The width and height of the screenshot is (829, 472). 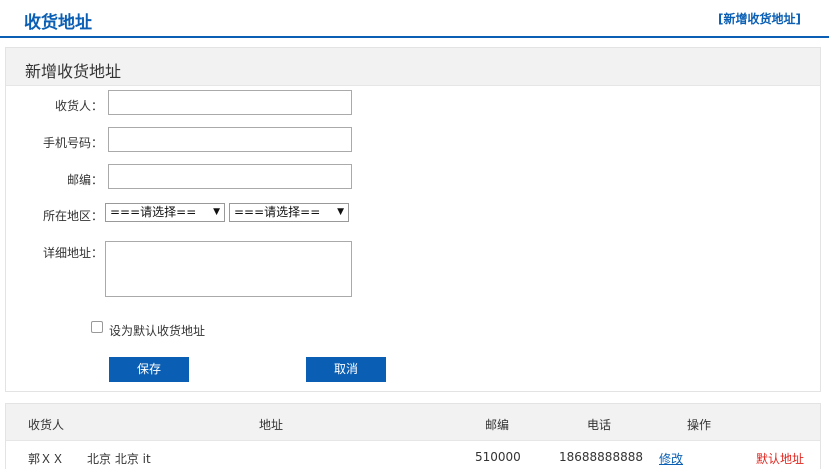 What do you see at coordinates (759, 18) in the screenshot?
I see `add-address-link: [新增收货地址]` at bounding box center [759, 18].